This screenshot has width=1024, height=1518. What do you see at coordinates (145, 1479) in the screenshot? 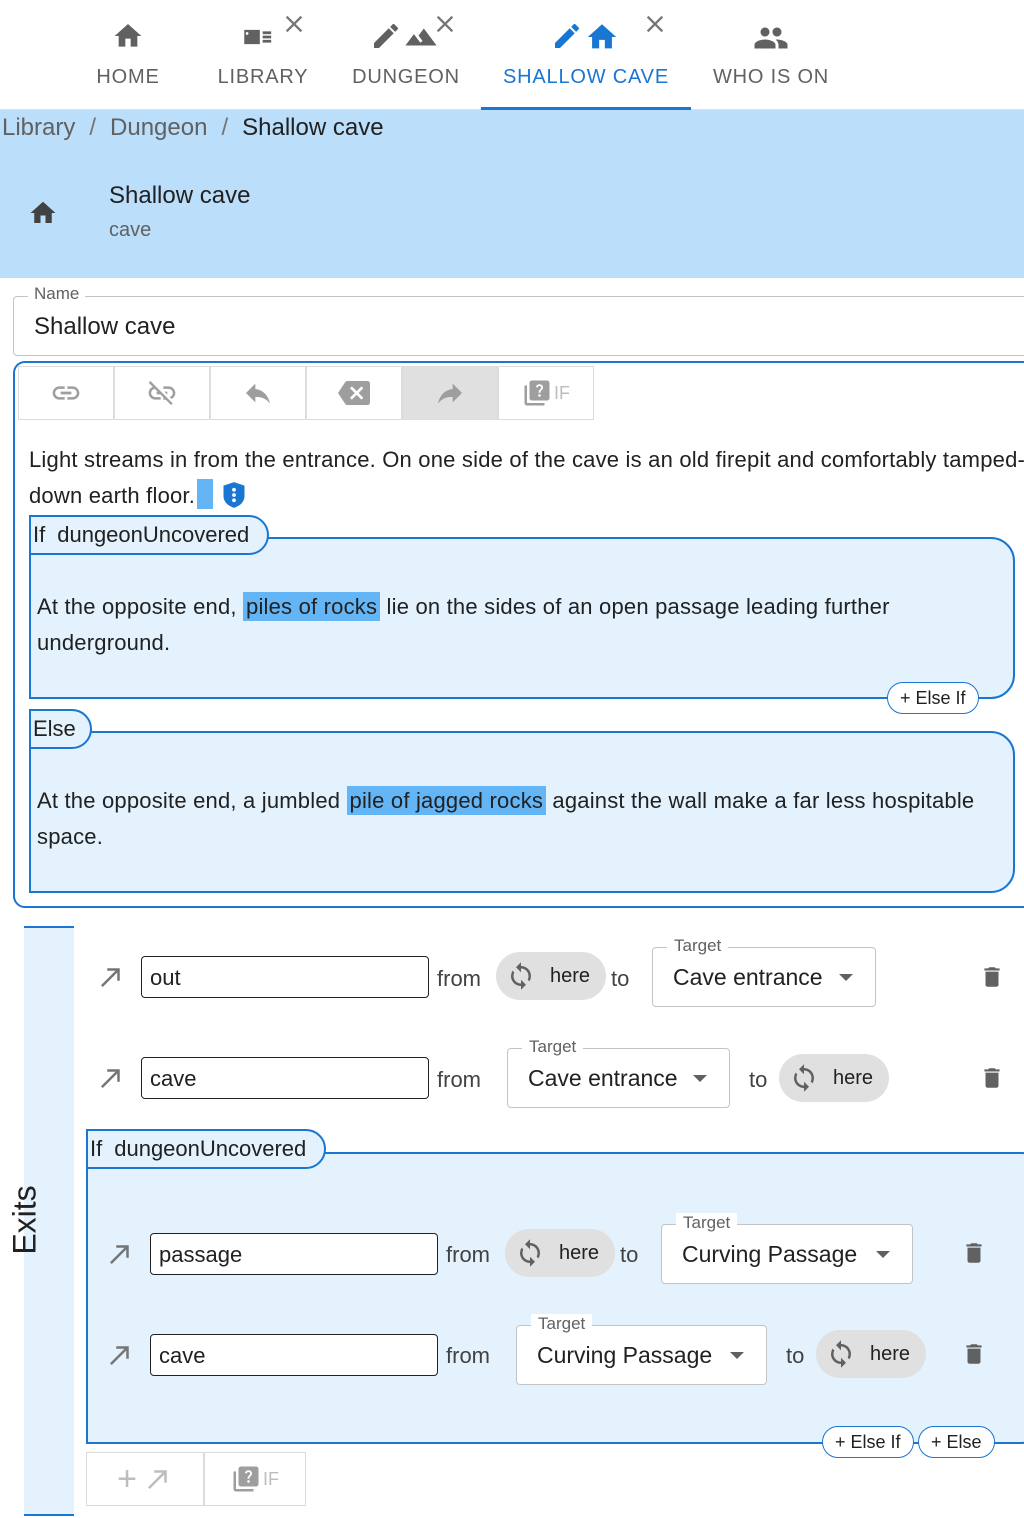
I see `add-exit-button: +` at bounding box center [145, 1479].